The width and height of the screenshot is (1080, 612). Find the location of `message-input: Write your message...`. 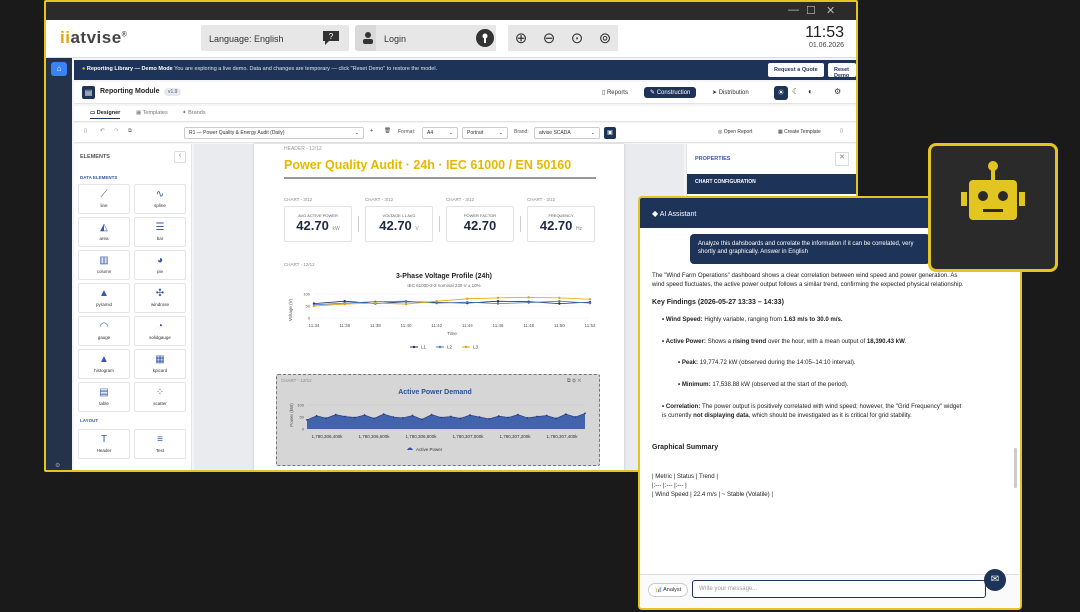

message-input: Write your message... is located at coordinates (839, 589).